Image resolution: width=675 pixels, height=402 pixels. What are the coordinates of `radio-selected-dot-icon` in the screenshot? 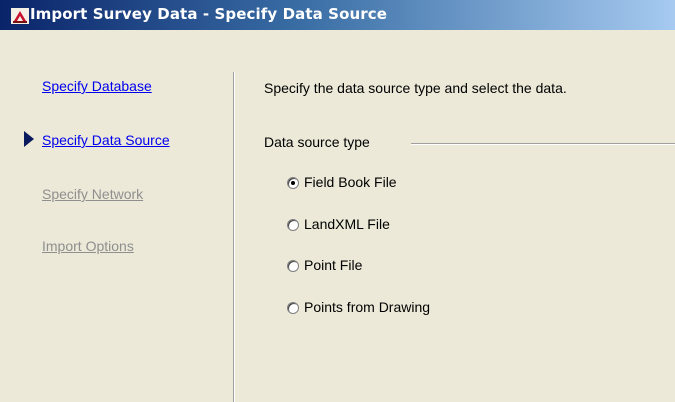 It's located at (293, 183).